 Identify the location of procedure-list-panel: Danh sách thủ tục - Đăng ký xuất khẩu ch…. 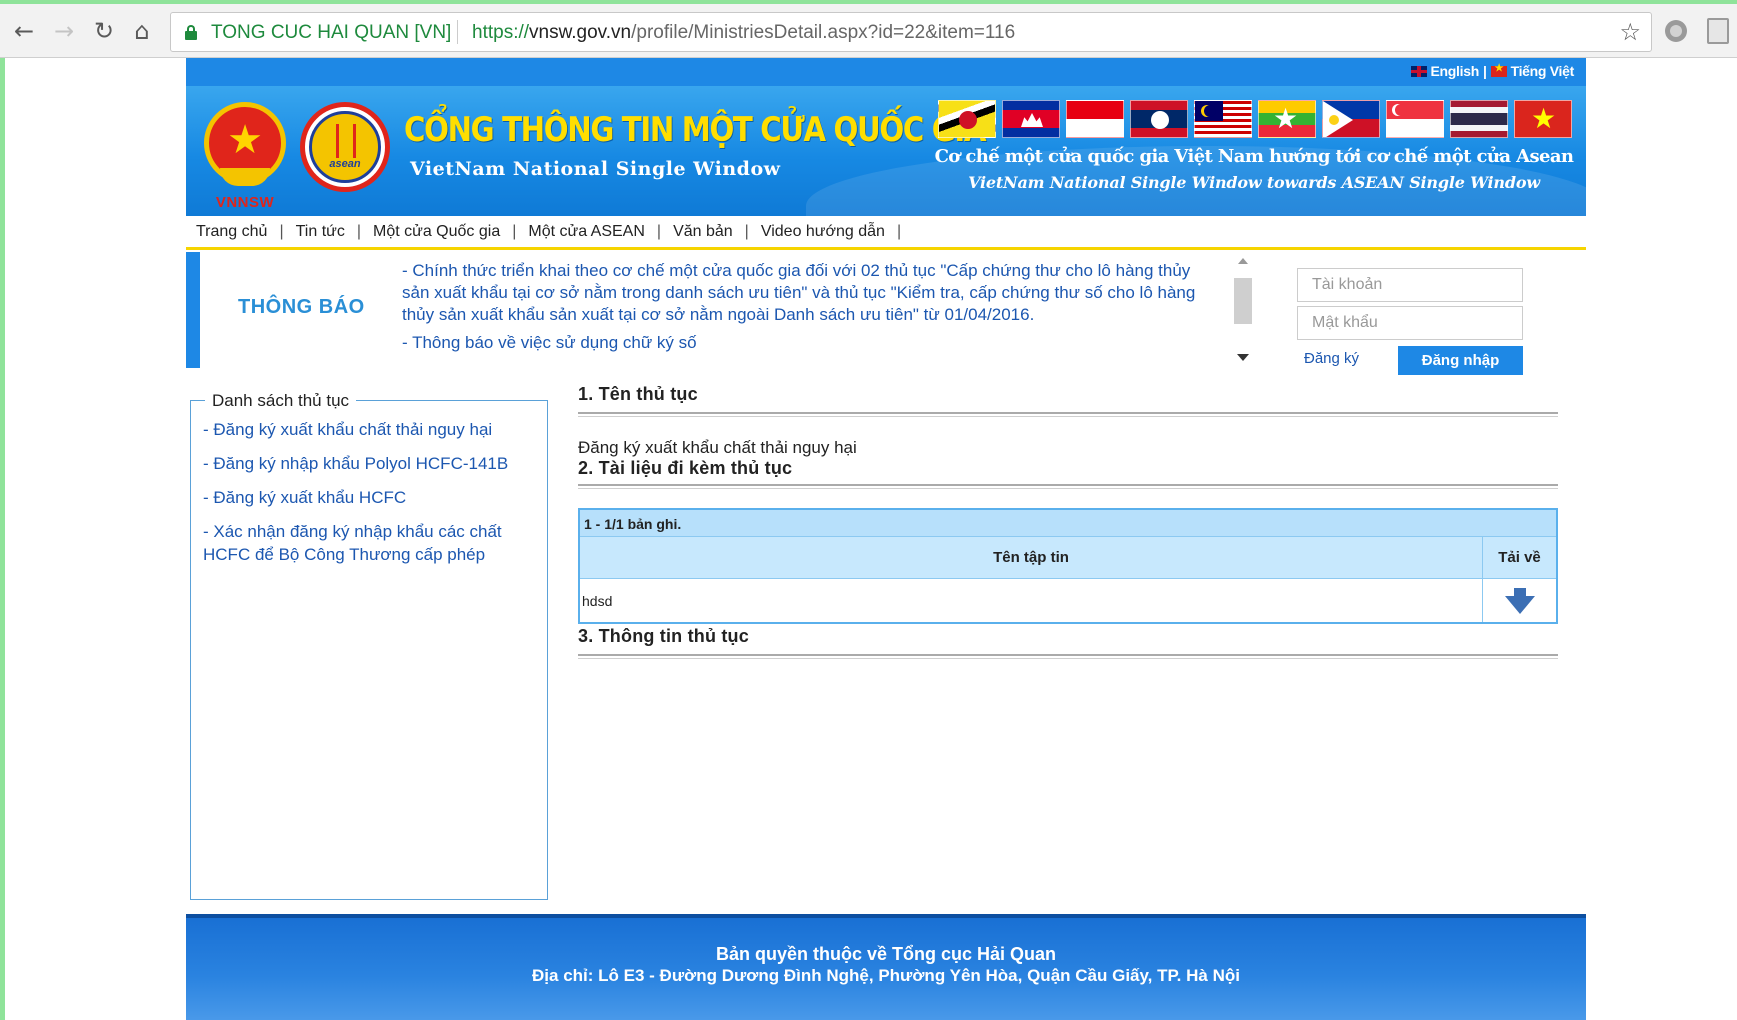
(369, 645).